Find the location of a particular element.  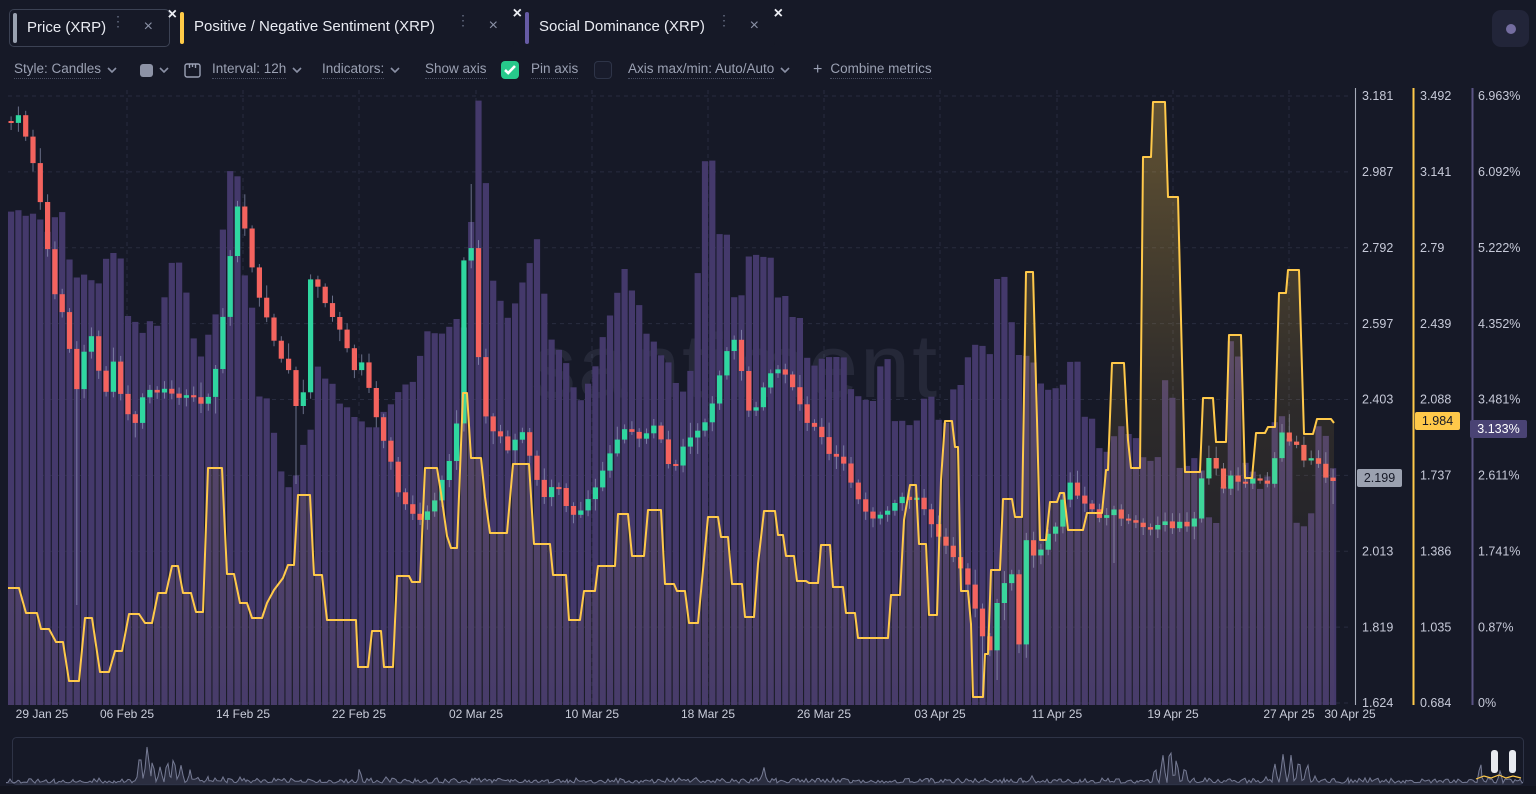

svg-text: 11 Apr 25 is located at coordinates (1057, 714).